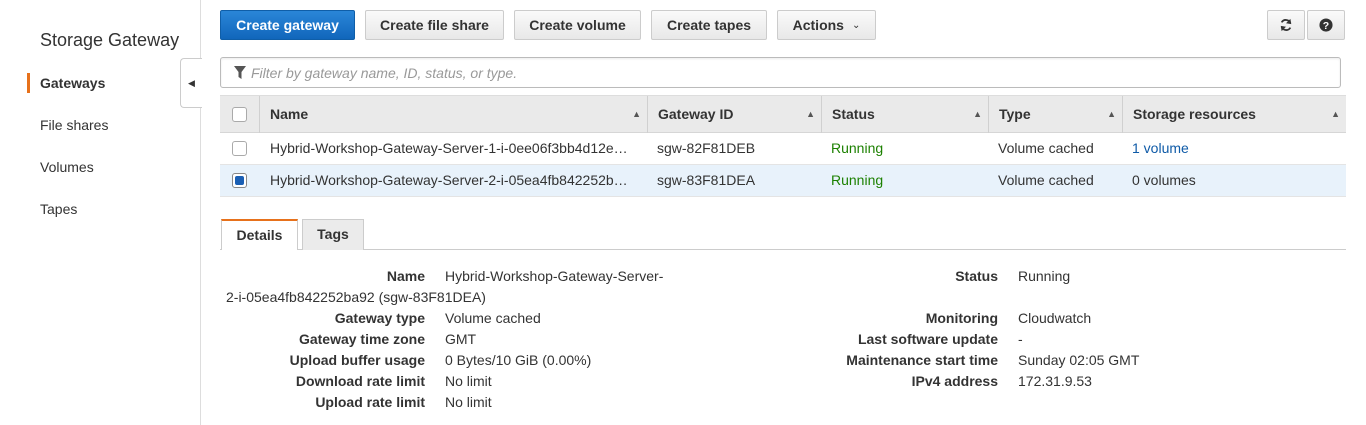 The height and width of the screenshot is (425, 1366). What do you see at coordinates (72, 83) in the screenshot?
I see `sidebar-item-gateways: Gateways` at bounding box center [72, 83].